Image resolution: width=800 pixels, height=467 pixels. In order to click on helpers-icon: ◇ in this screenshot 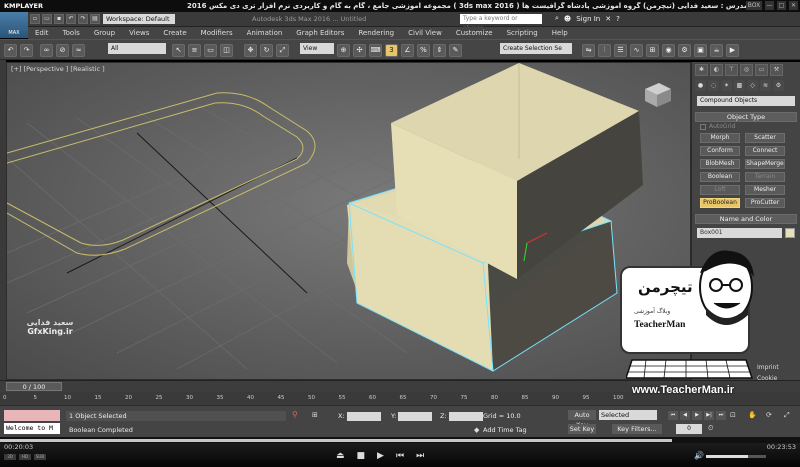, I will do `click(752, 85)`.